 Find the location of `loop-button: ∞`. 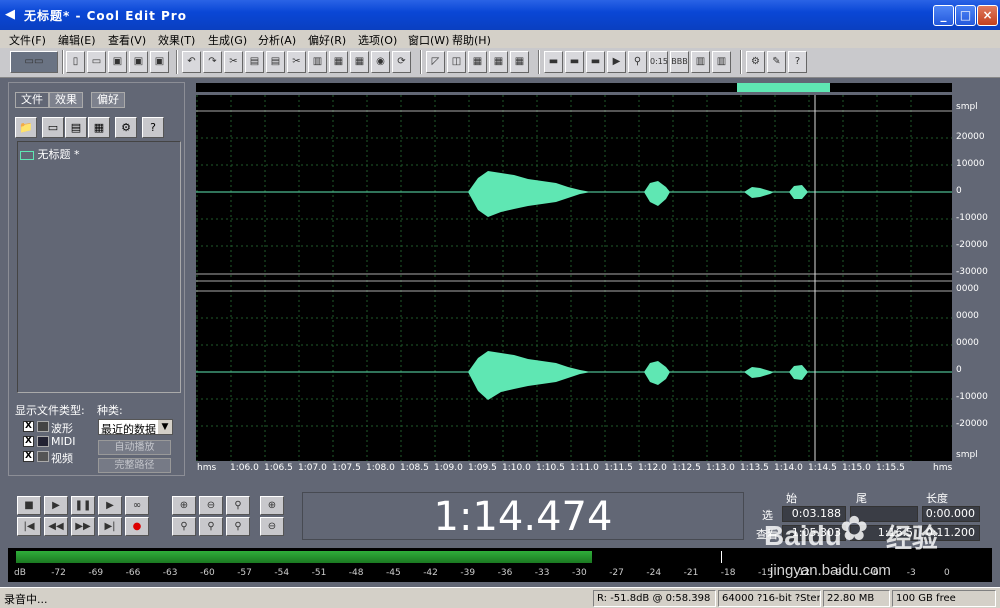

loop-button: ∞ is located at coordinates (137, 505).